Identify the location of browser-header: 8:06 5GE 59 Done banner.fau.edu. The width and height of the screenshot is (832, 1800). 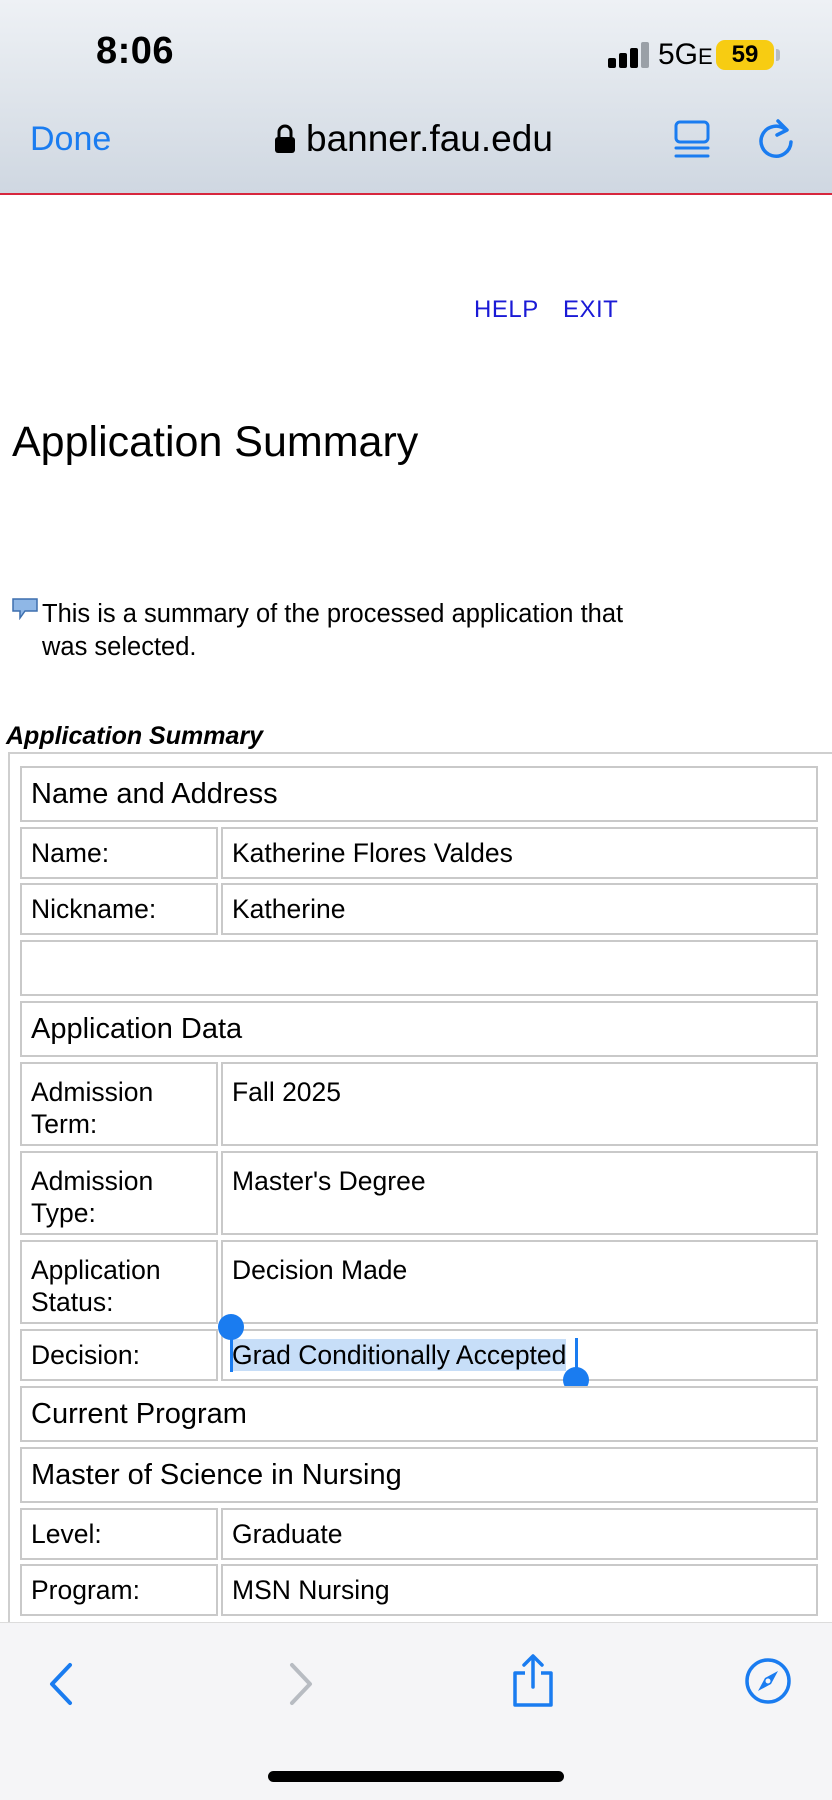
(416, 97).